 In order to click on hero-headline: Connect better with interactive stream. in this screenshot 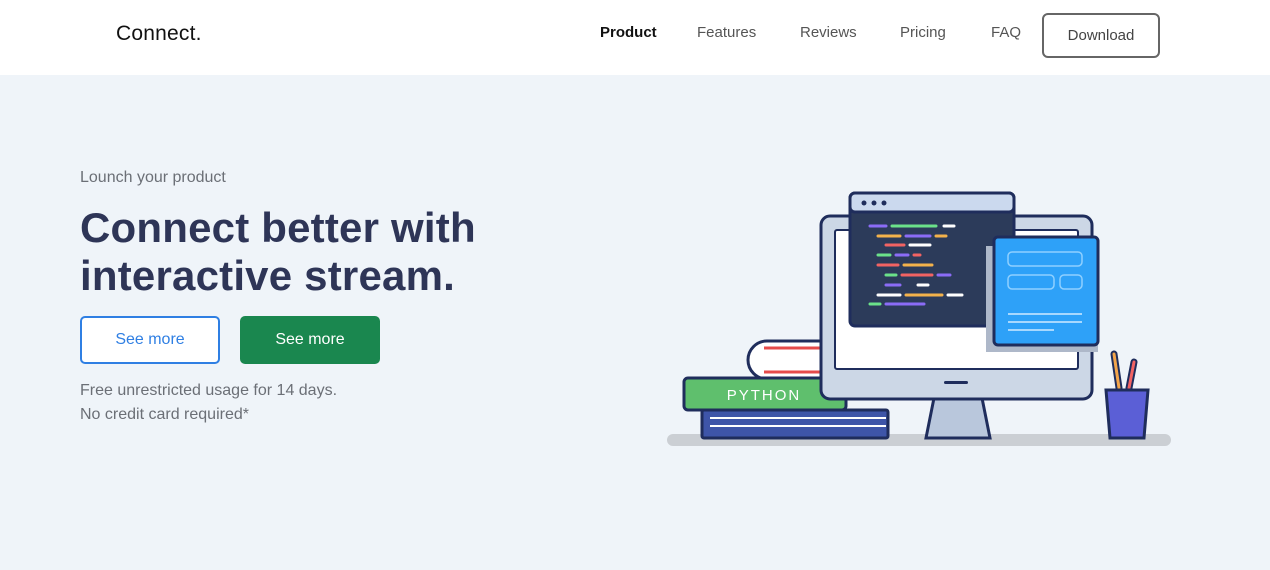, I will do `click(278, 252)`.